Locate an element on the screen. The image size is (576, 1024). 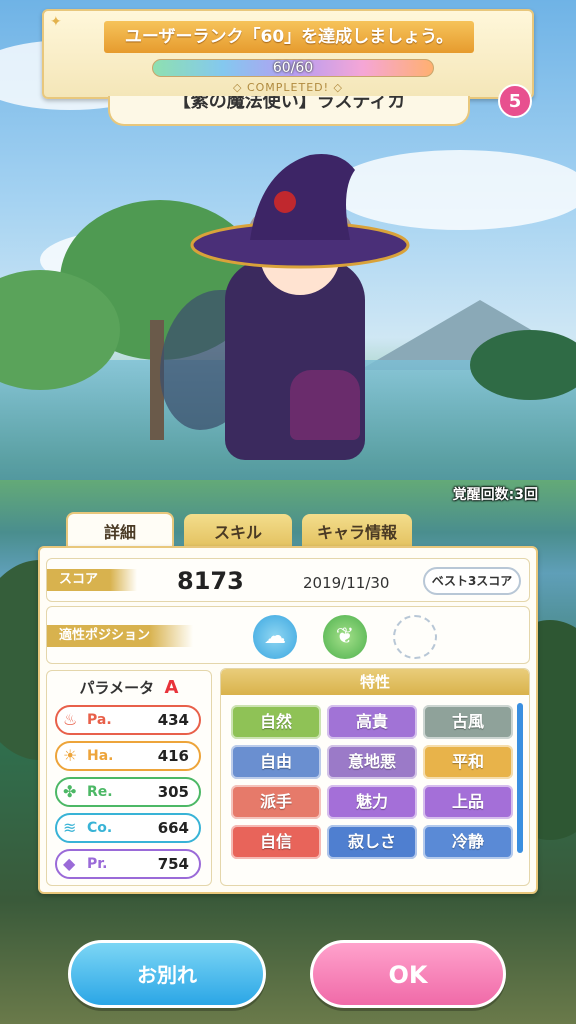
score-label: スコア is located at coordinates (92, 580).